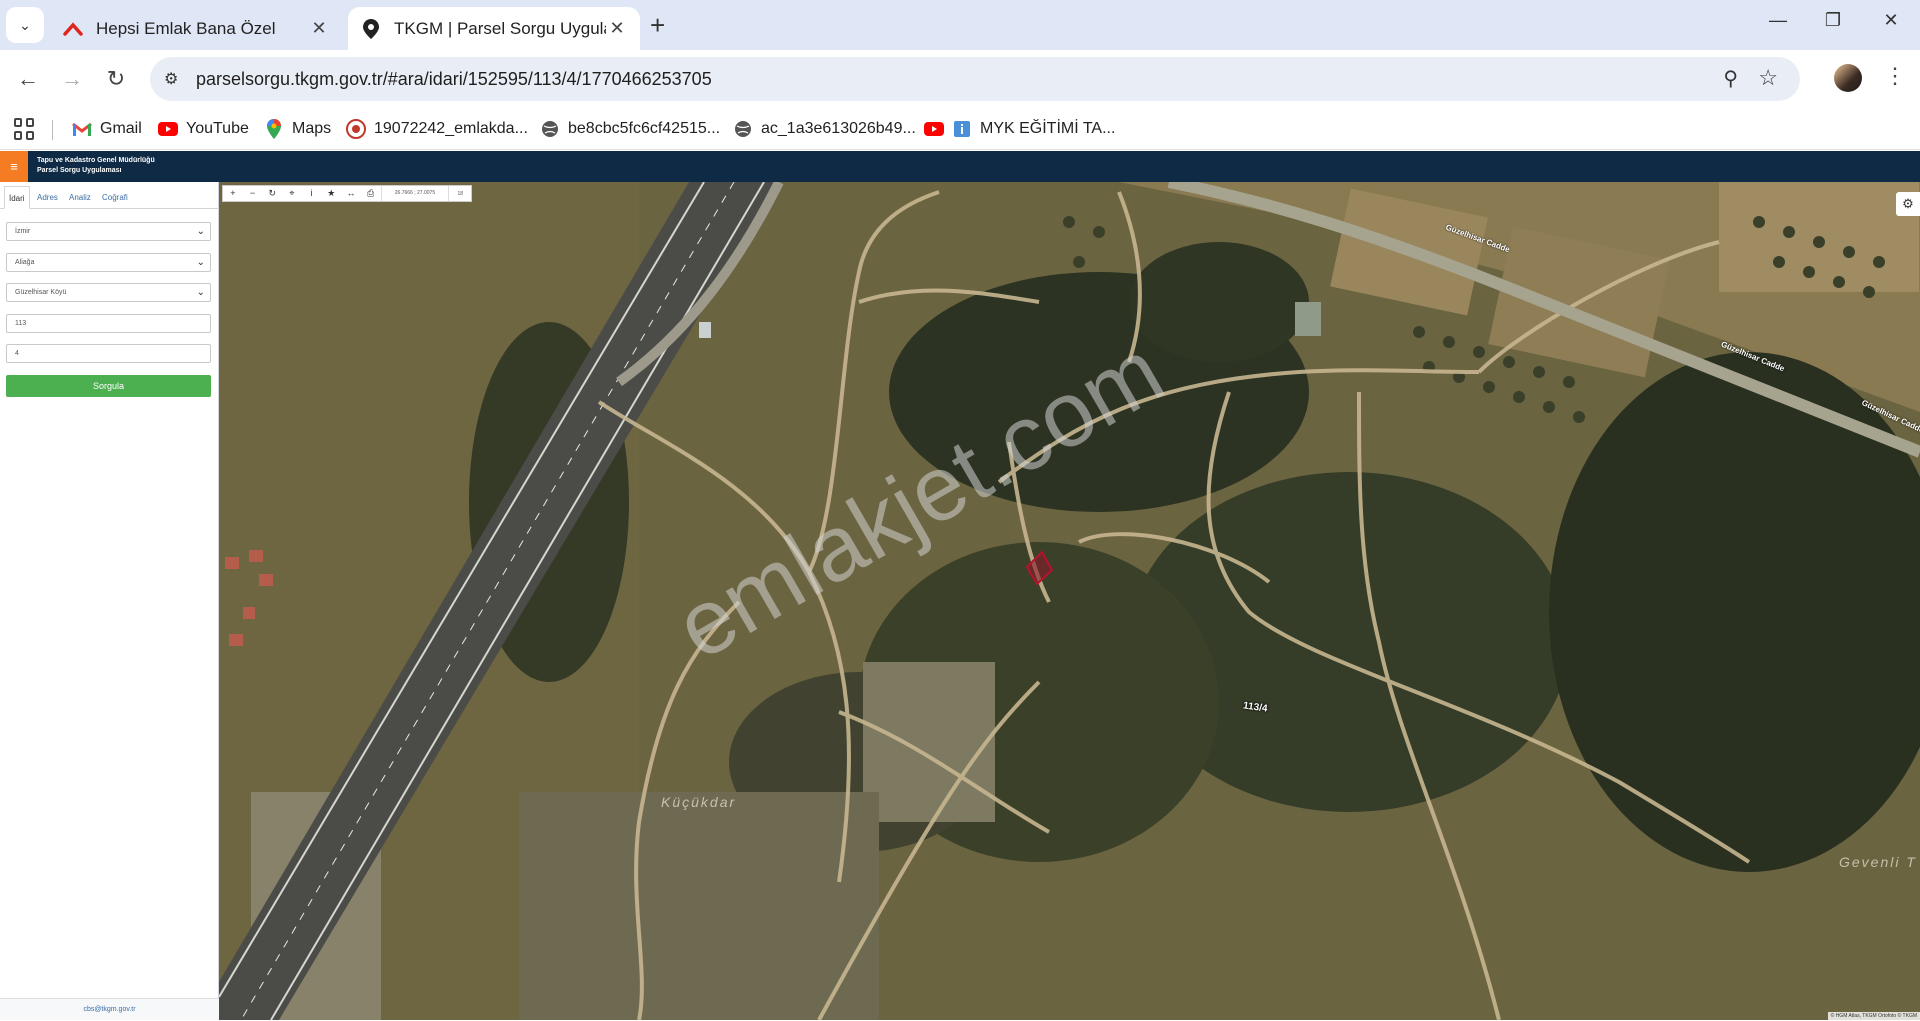 This screenshot has height=1021, width=1920. I want to click on location-pin-icon, so click(371, 29).